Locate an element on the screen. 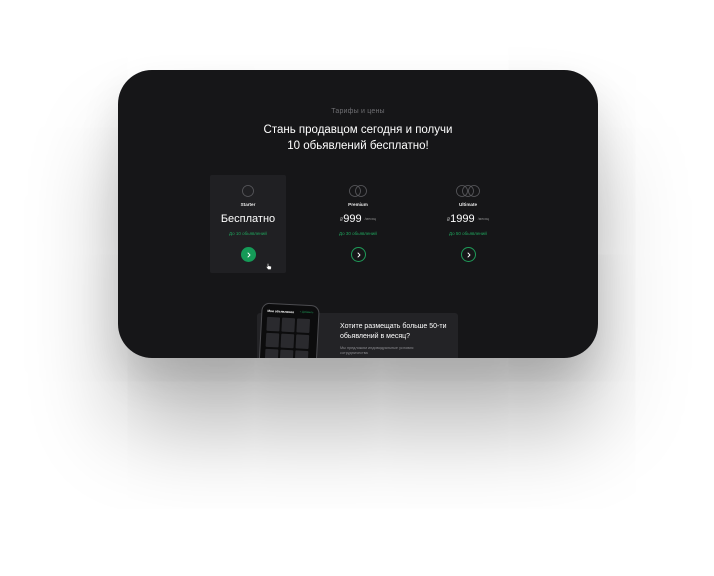 This screenshot has width=714, height=576. plan-price-value: Бесплатно is located at coordinates (248, 219).